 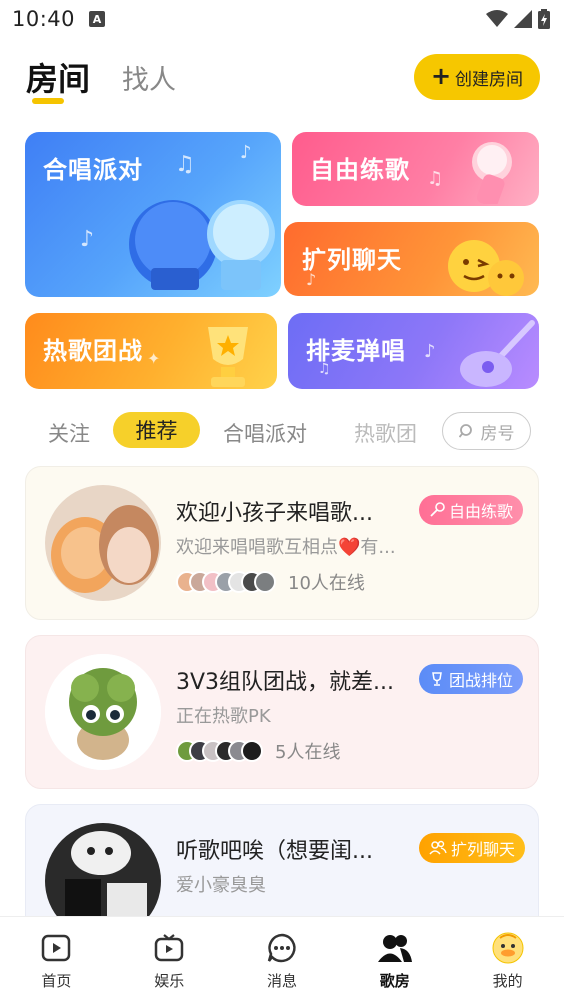 What do you see at coordinates (438, 847) in the screenshot?
I see `group-icon` at bounding box center [438, 847].